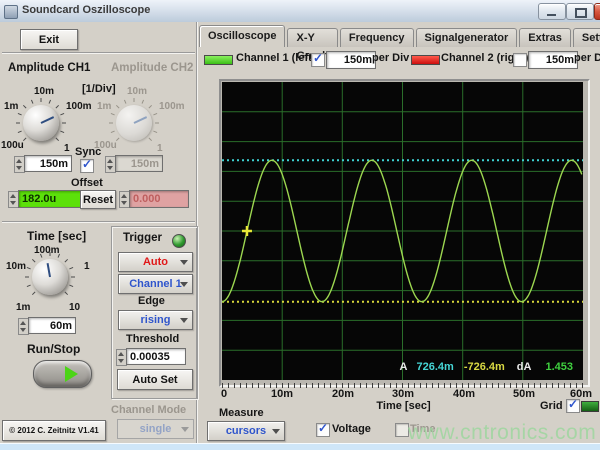 This screenshot has width=600, height=450. I want to click on trigger-source-value: Channel 1, so click(155, 284).